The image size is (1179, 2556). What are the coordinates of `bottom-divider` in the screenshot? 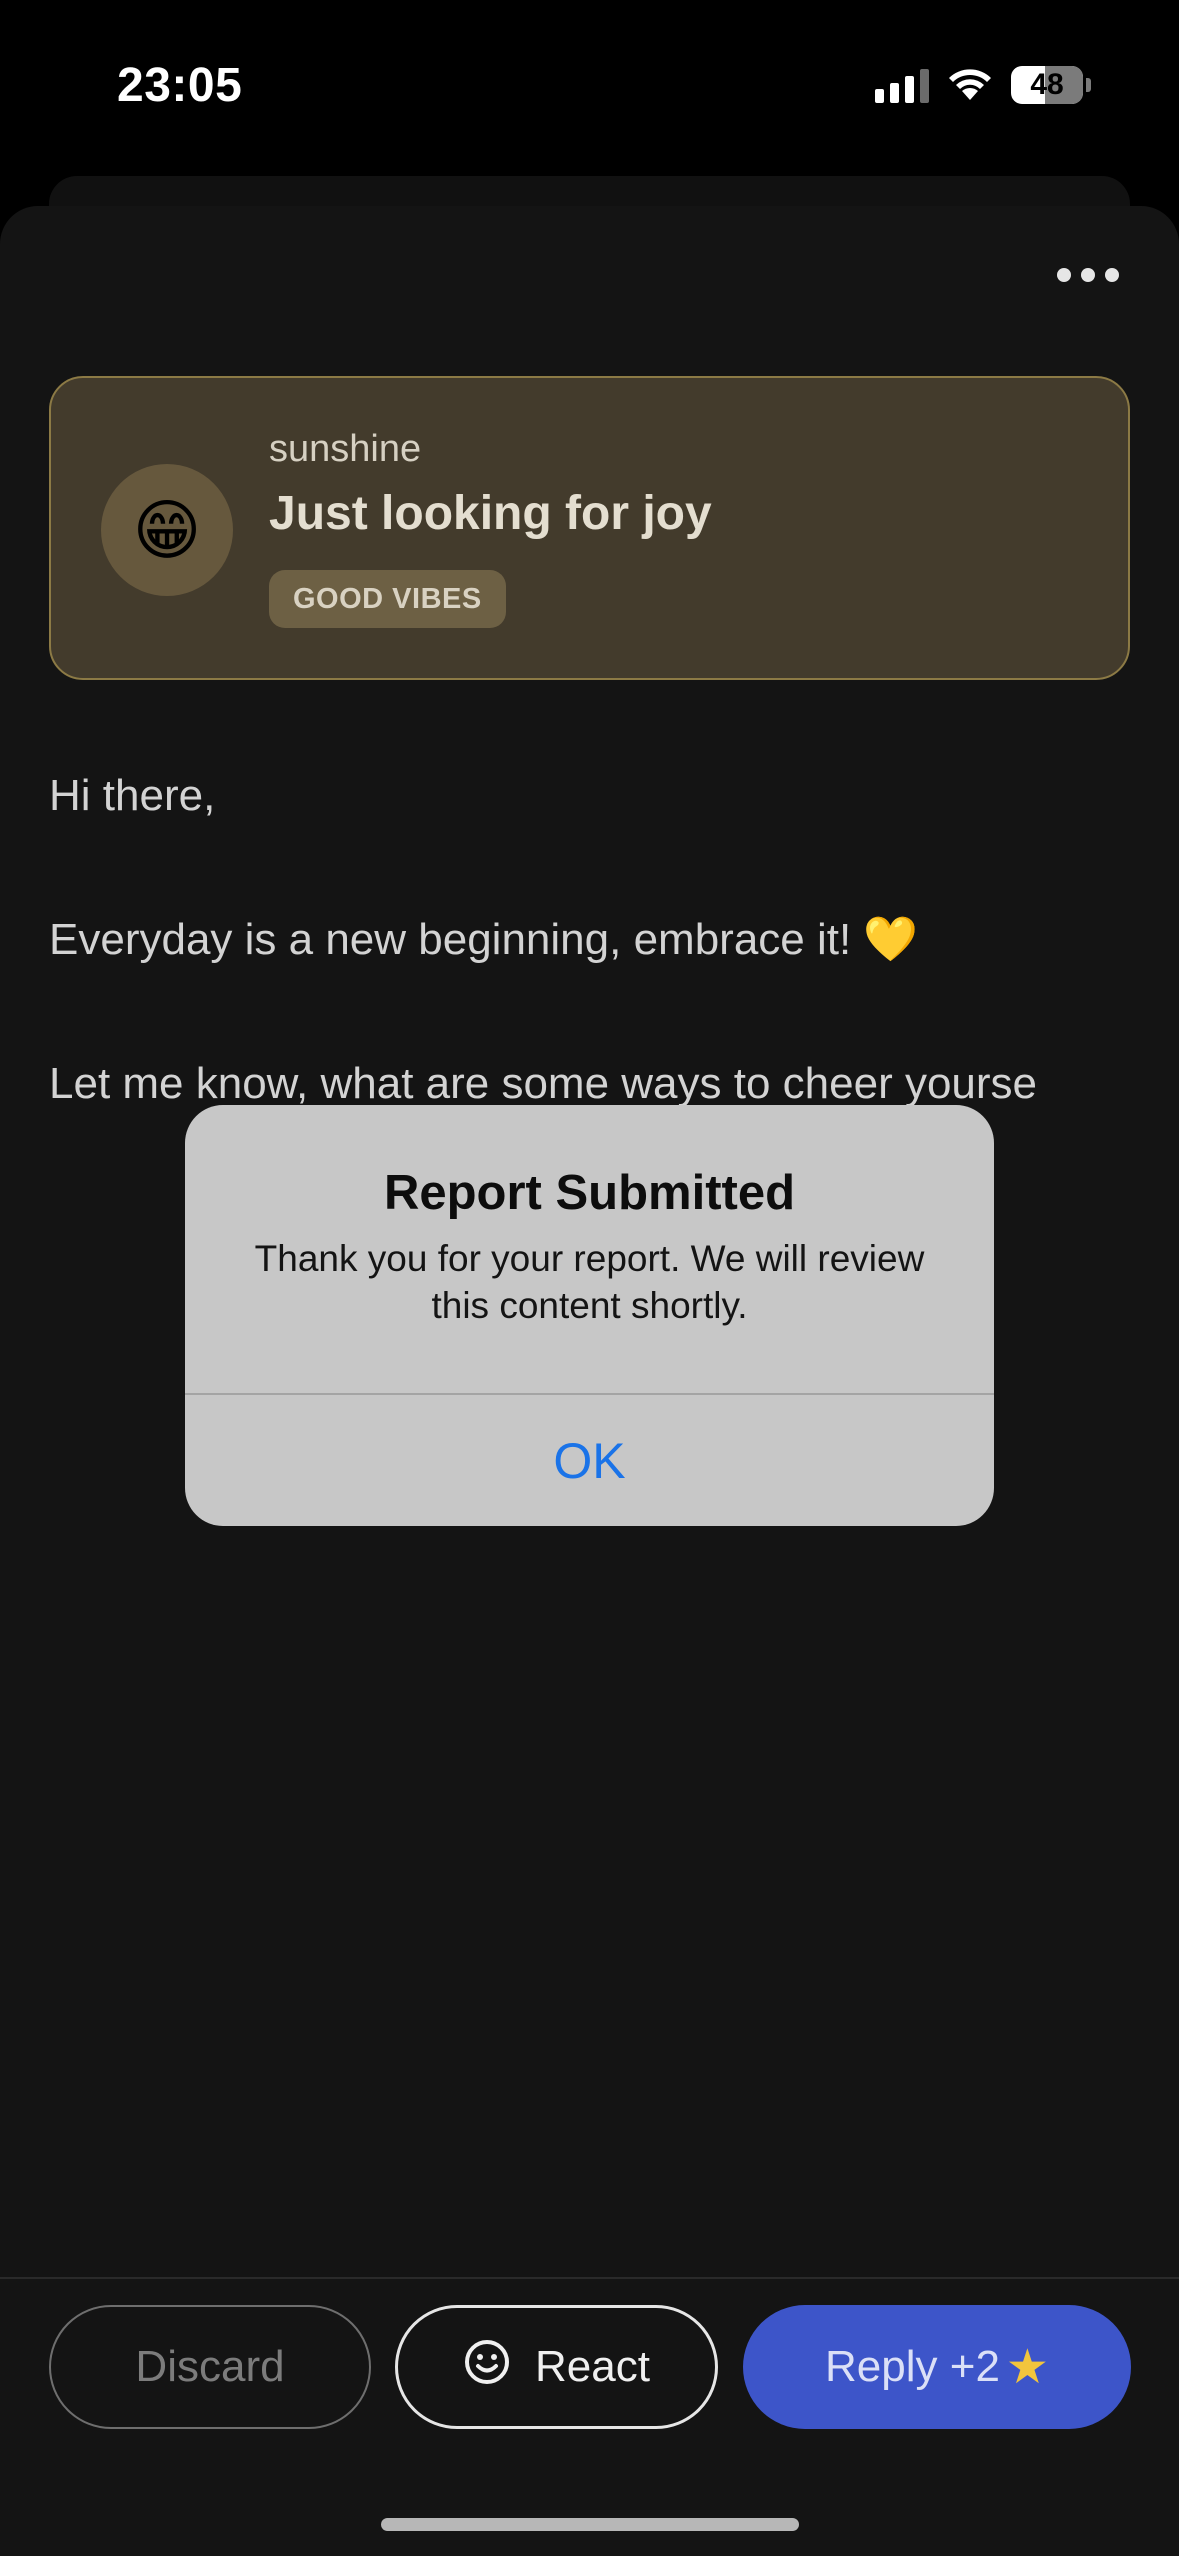 It's located at (589, 2278).